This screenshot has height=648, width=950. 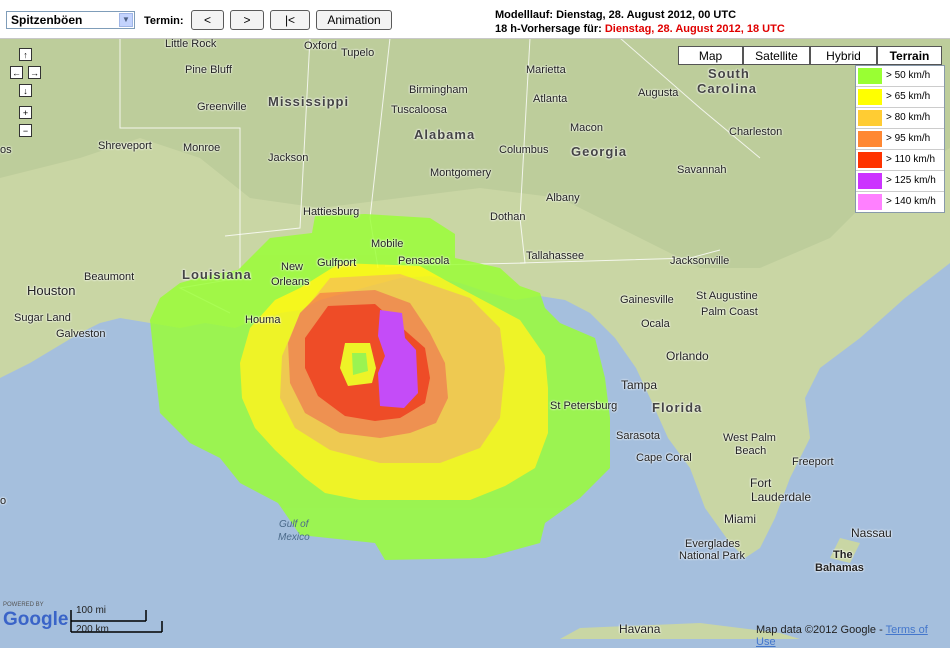 What do you see at coordinates (35, 620) in the screenshot?
I see `google-logo: Google` at bounding box center [35, 620].